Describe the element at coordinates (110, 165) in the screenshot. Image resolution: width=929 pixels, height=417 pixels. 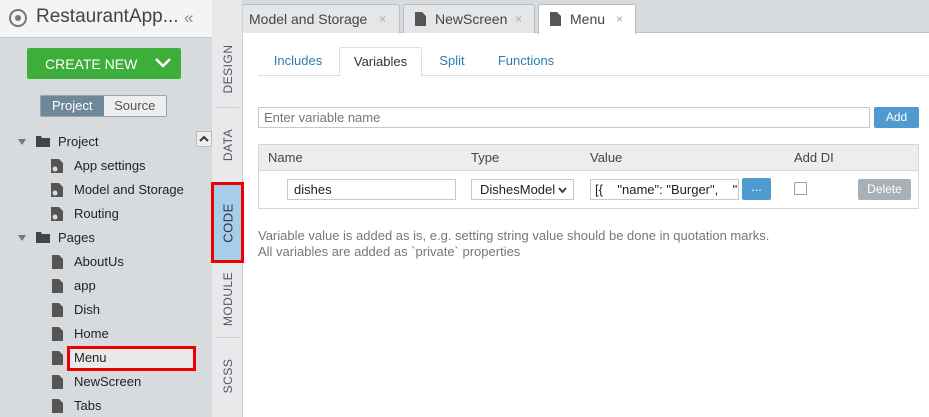
I see `tree-item-label: App settings` at that location.